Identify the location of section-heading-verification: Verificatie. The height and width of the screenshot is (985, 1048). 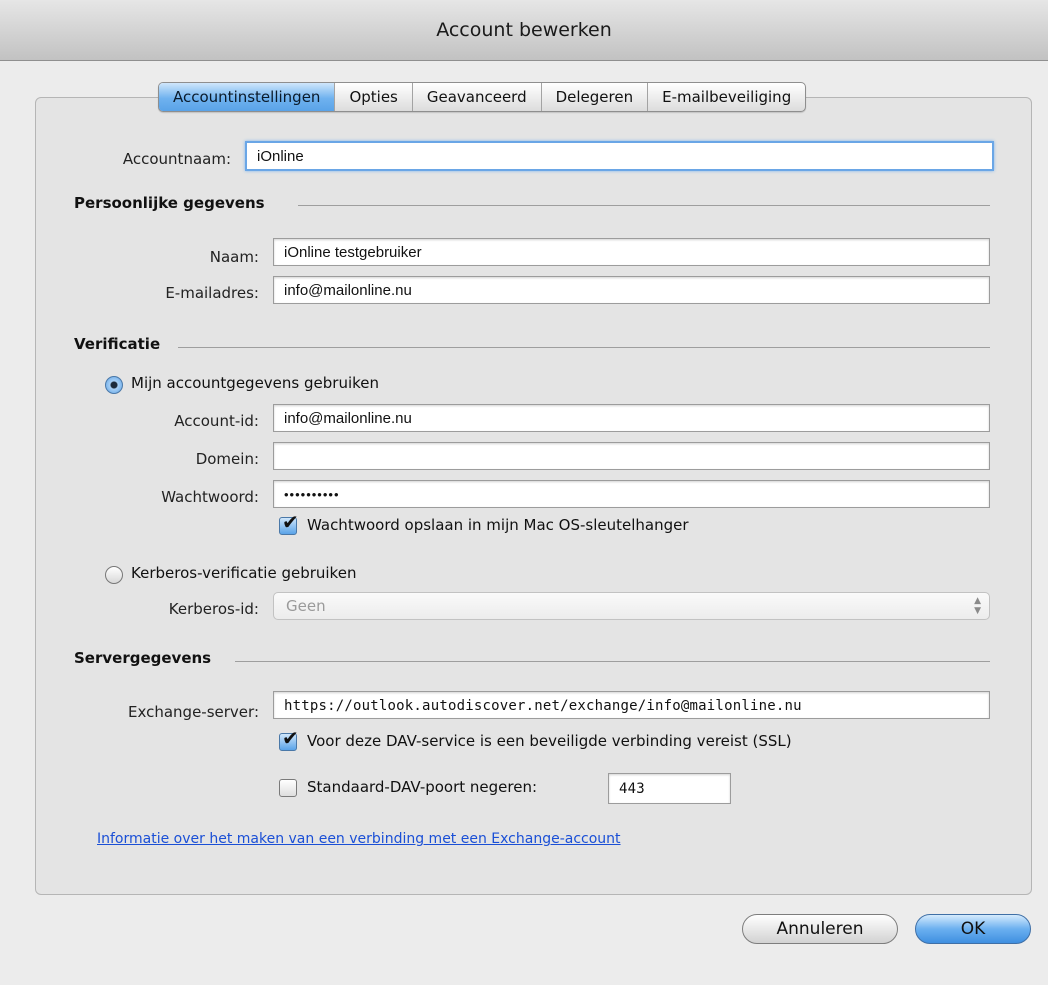
(117, 344).